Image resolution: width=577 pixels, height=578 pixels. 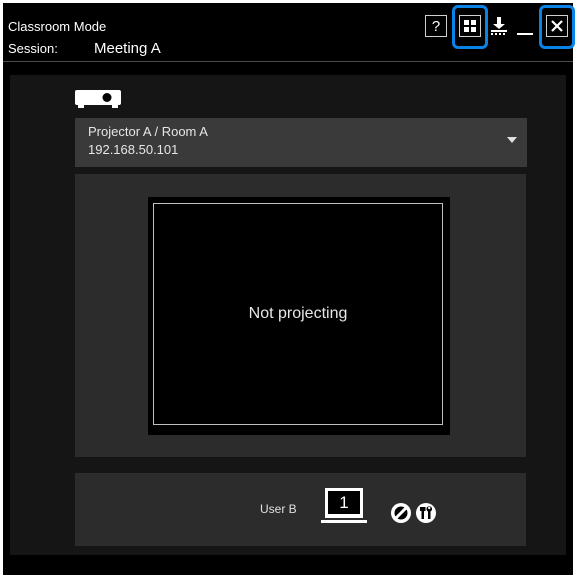 What do you see at coordinates (148, 131) in the screenshot?
I see `projector-name: Projector A / Room A` at bounding box center [148, 131].